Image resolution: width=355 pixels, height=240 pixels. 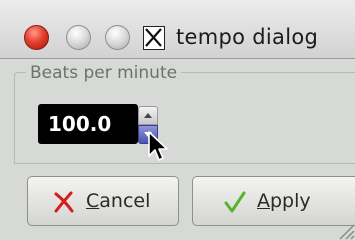 What do you see at coordinates (118, 201) in the screenshot?
I see `cancel-button-label: Cancel` at bounding box center [118, 201].